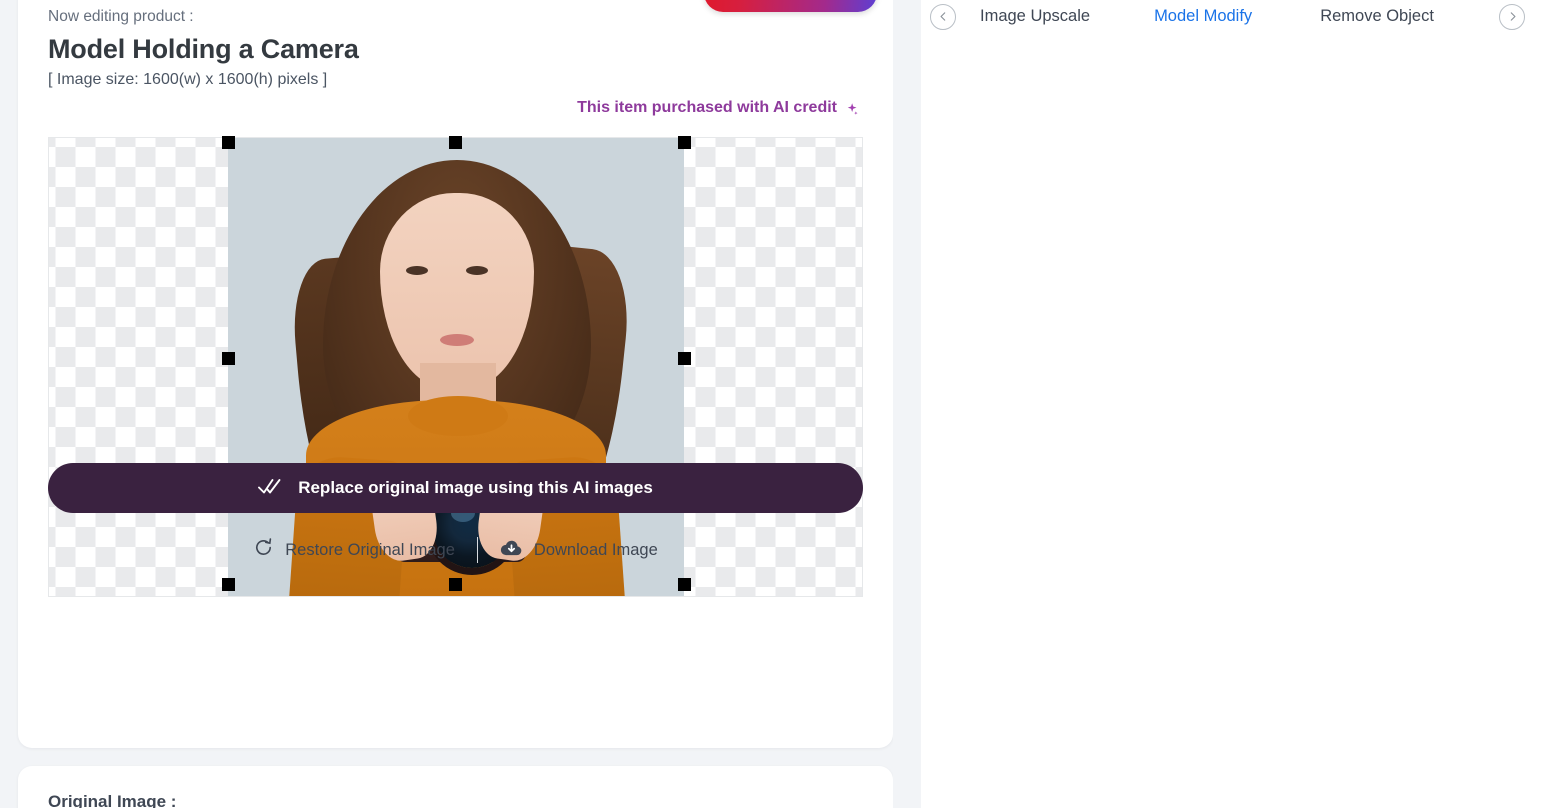 The image size is (1551, 808). What do you see at coordinates (457, 340) in the screenshot?
I see `photo-lips` at bounding box center [457, 340].